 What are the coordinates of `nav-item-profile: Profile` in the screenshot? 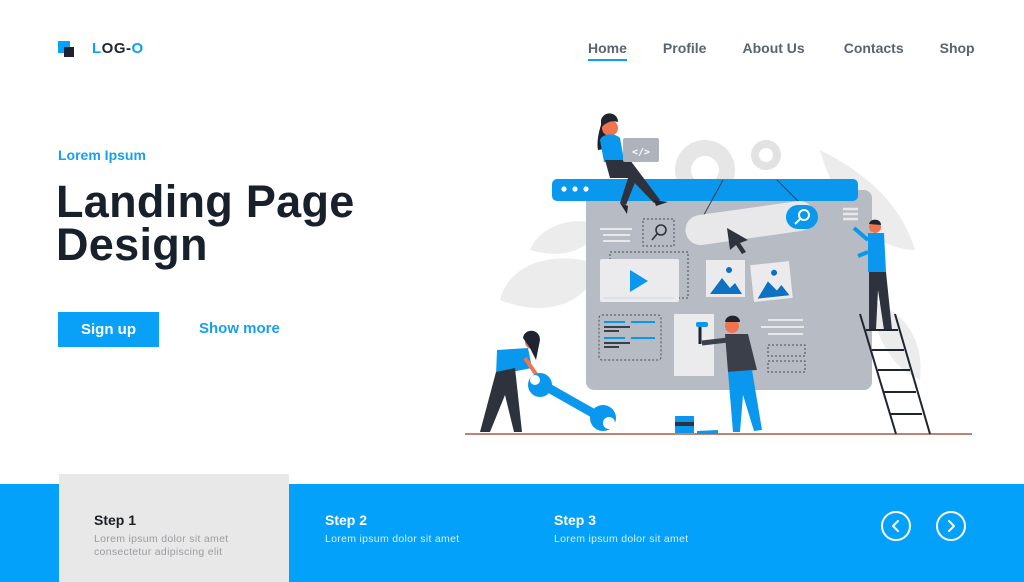 It's located at (685, 48).